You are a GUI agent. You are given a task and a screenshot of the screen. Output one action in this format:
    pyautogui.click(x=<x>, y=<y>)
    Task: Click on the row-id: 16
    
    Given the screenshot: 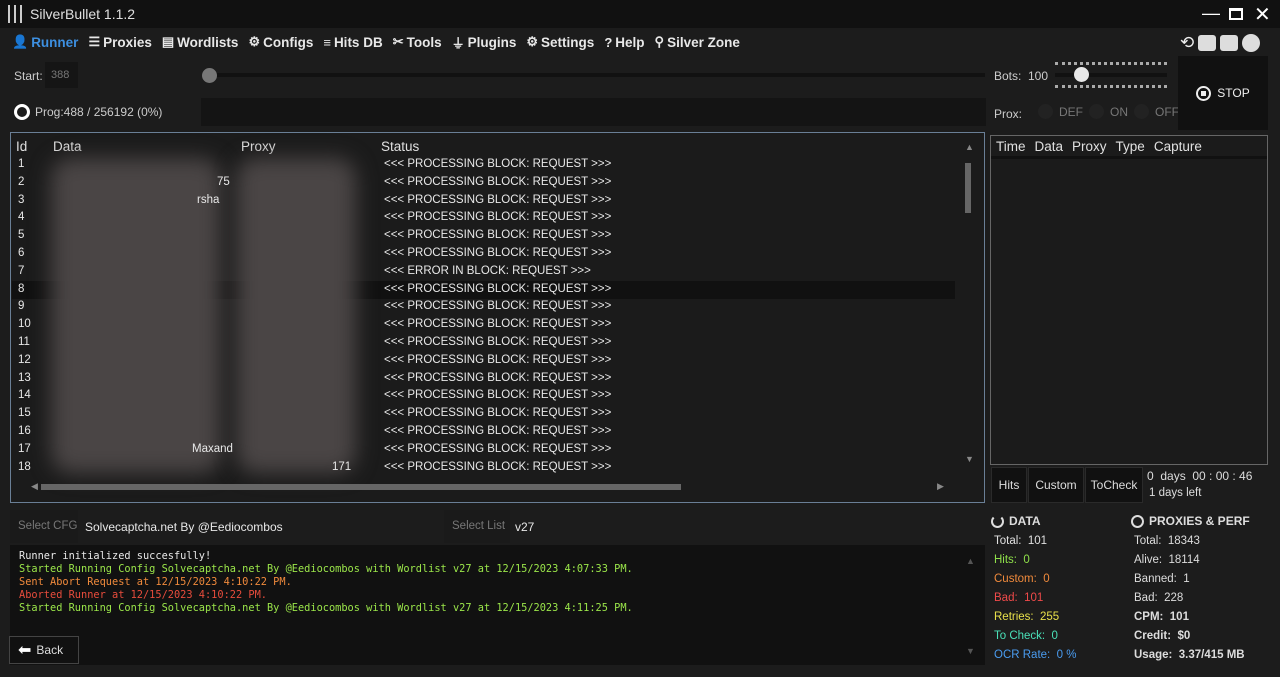 What is the action you would take?
    pyautogui.click(x=24, y=431)
    